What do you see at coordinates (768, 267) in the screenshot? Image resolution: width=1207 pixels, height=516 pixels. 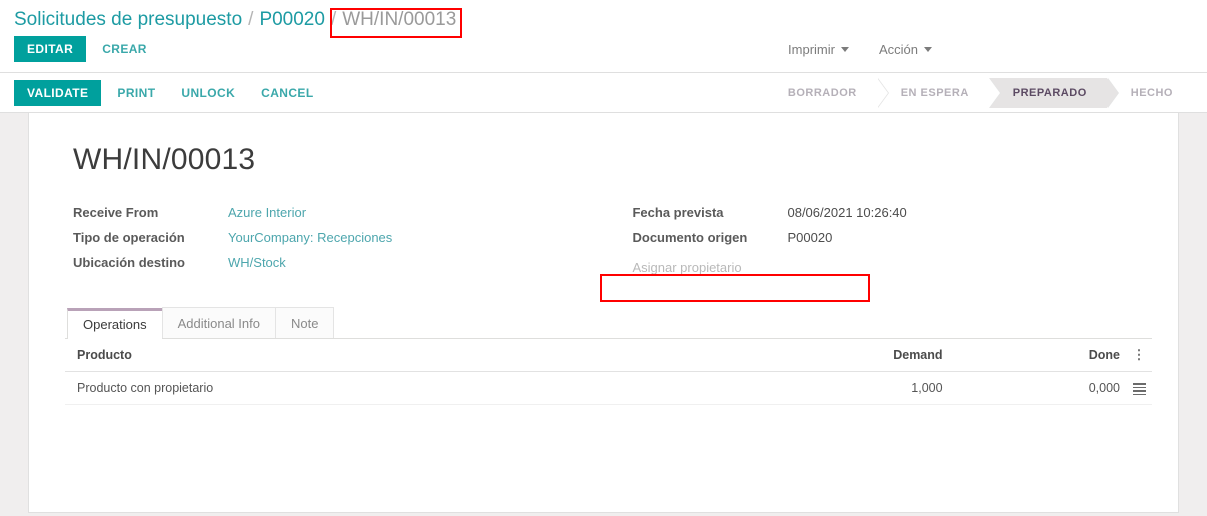 I see `field-assign-owner: Asignar propietario` at bounding box center [768, 267].